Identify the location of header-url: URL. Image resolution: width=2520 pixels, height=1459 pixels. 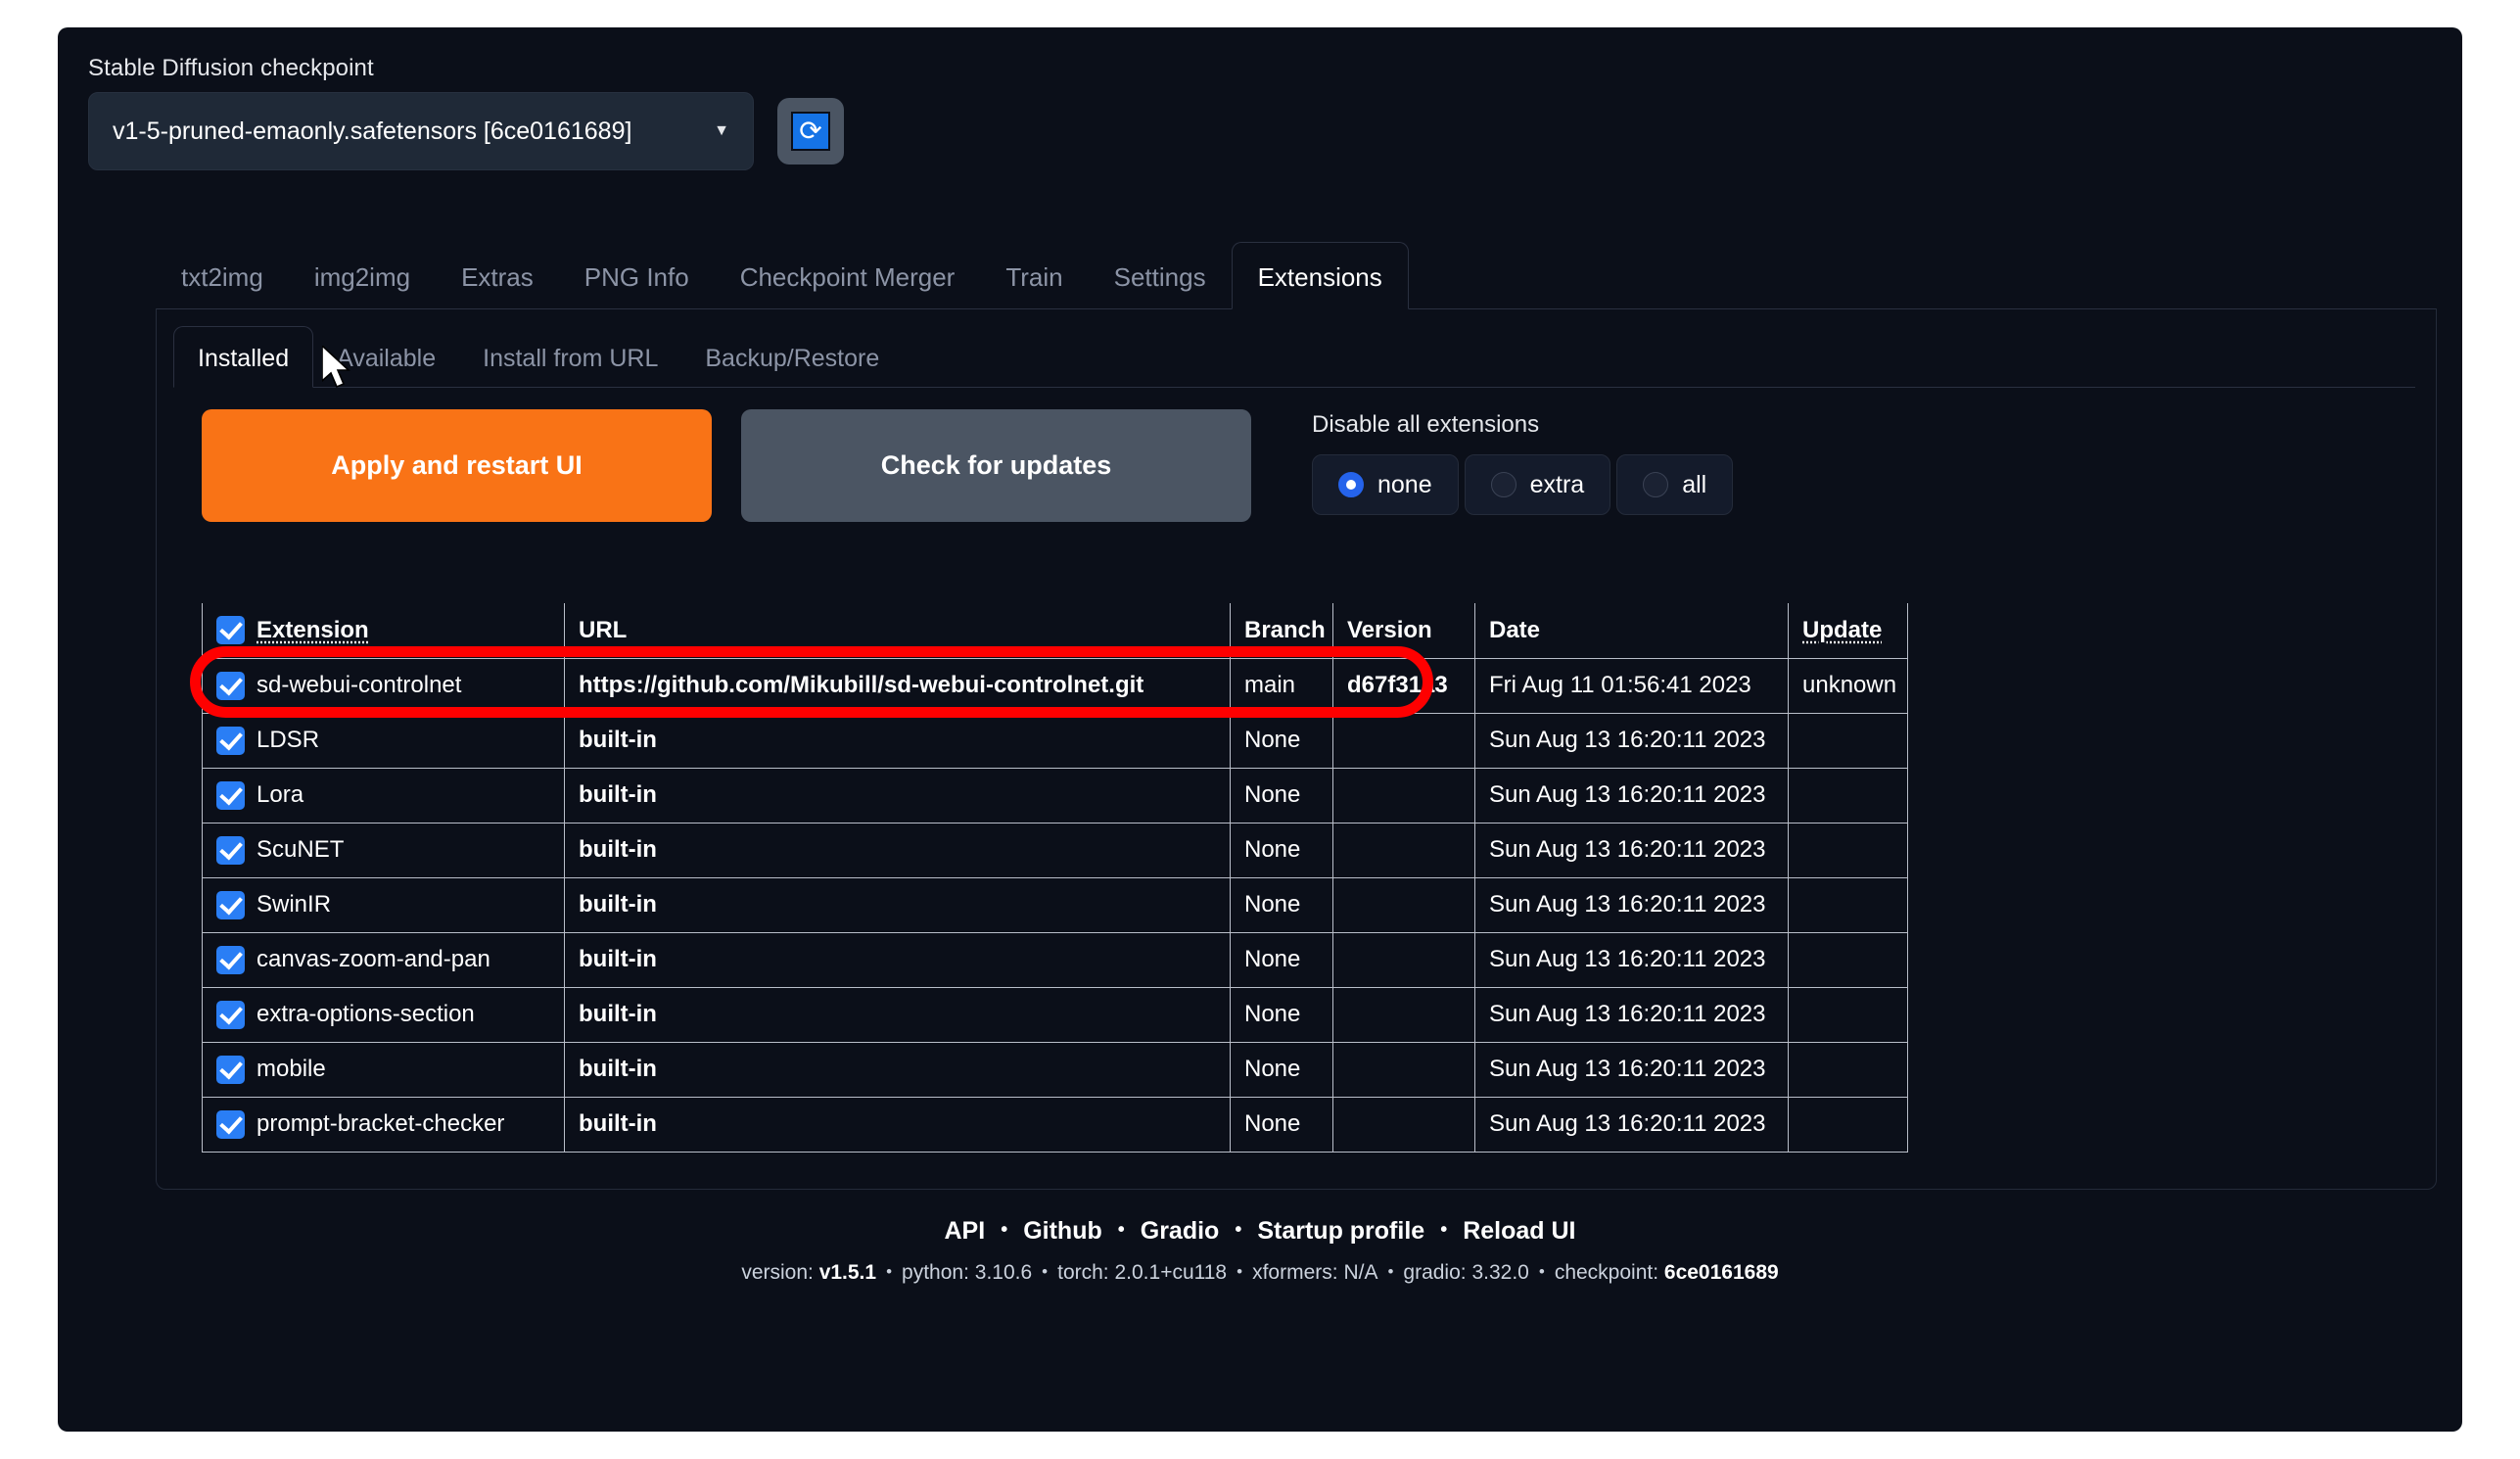
(897, 631).